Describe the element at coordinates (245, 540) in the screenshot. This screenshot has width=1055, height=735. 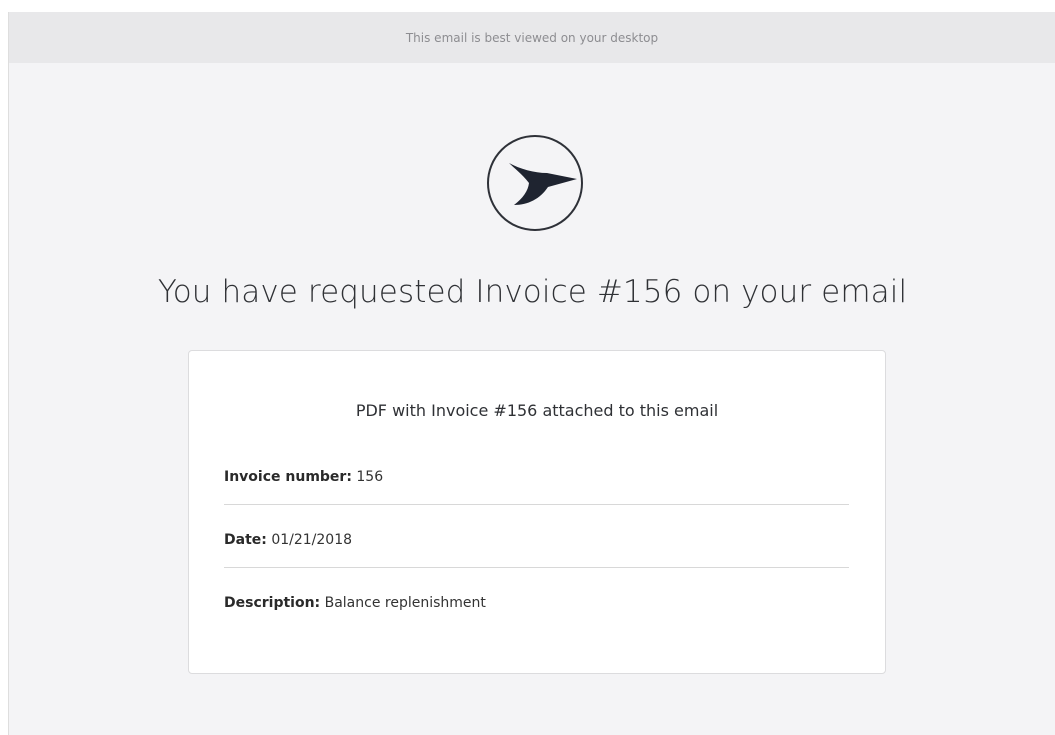
I see `date-label: Date:` at that location.